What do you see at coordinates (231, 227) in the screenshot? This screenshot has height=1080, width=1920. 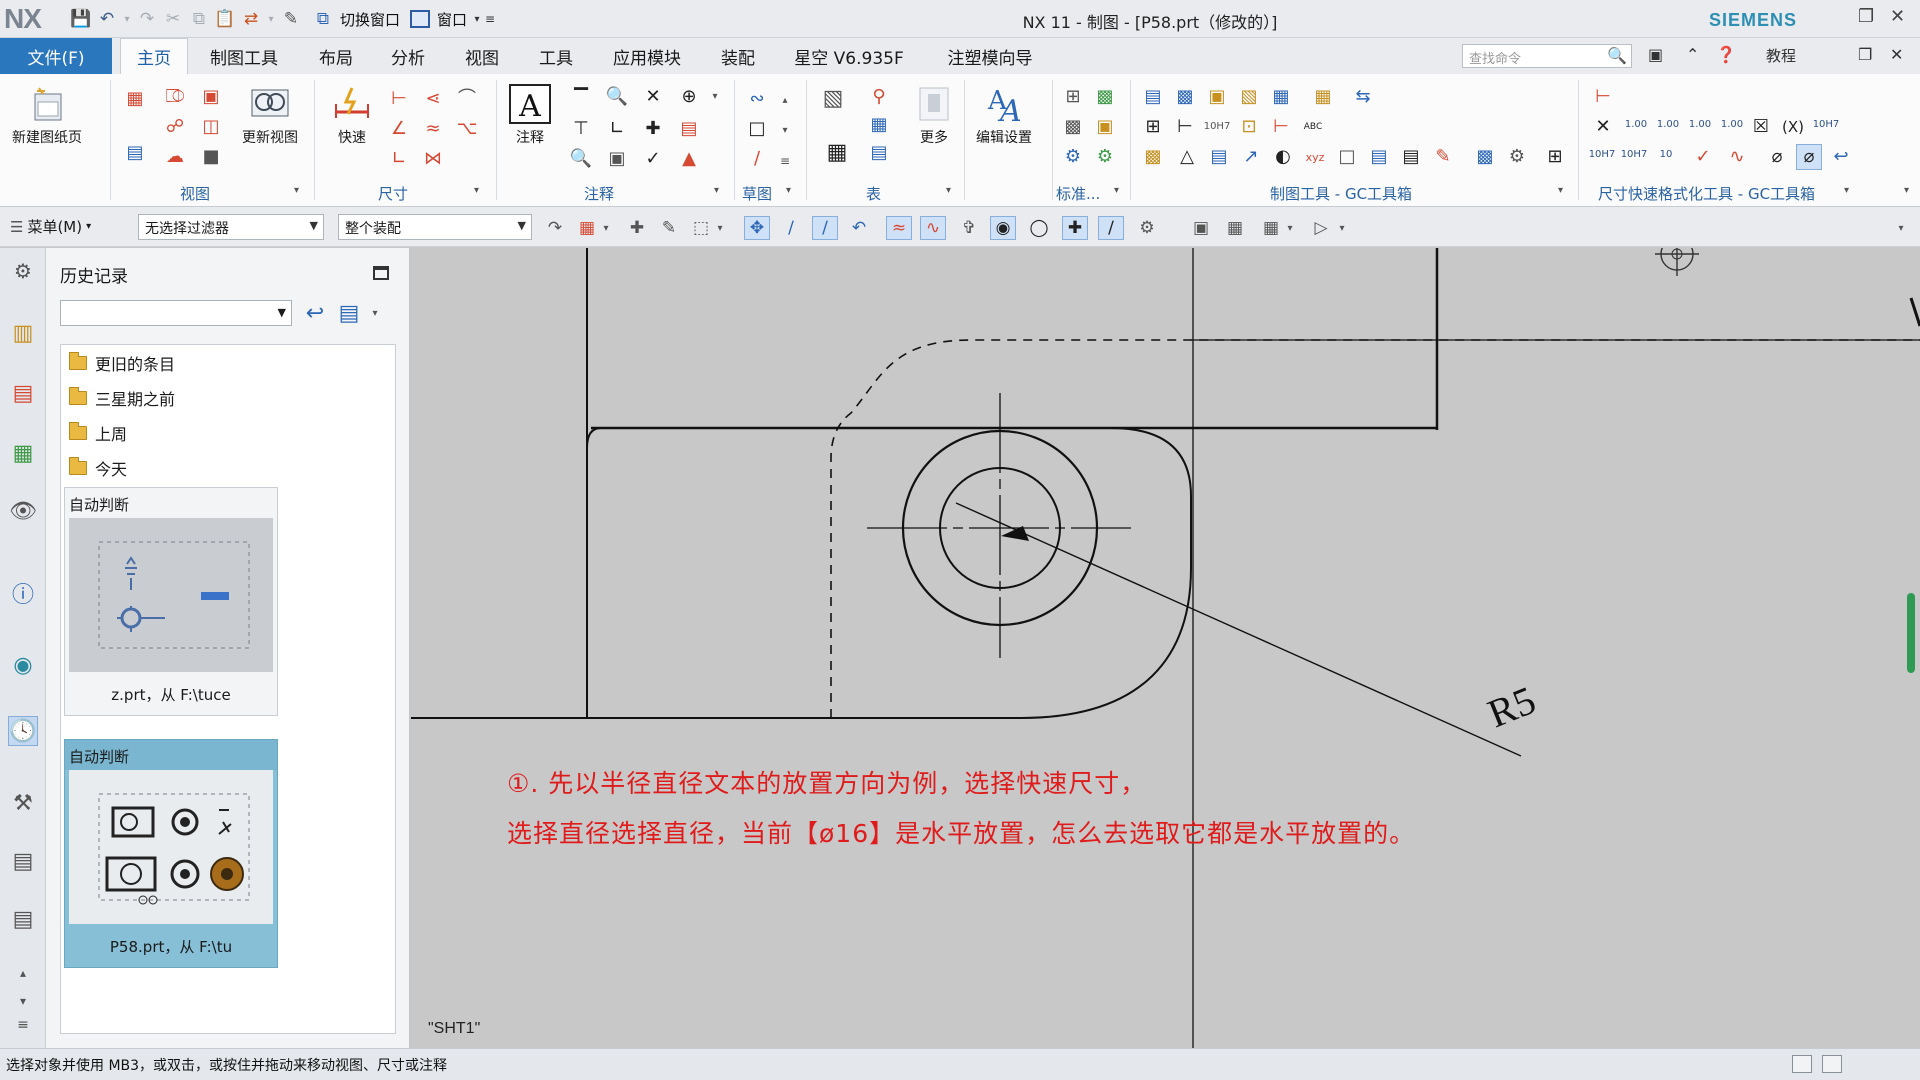 I see `type-filter-select: 无选择过滤器 ▼` at bounding box center [231, 227].